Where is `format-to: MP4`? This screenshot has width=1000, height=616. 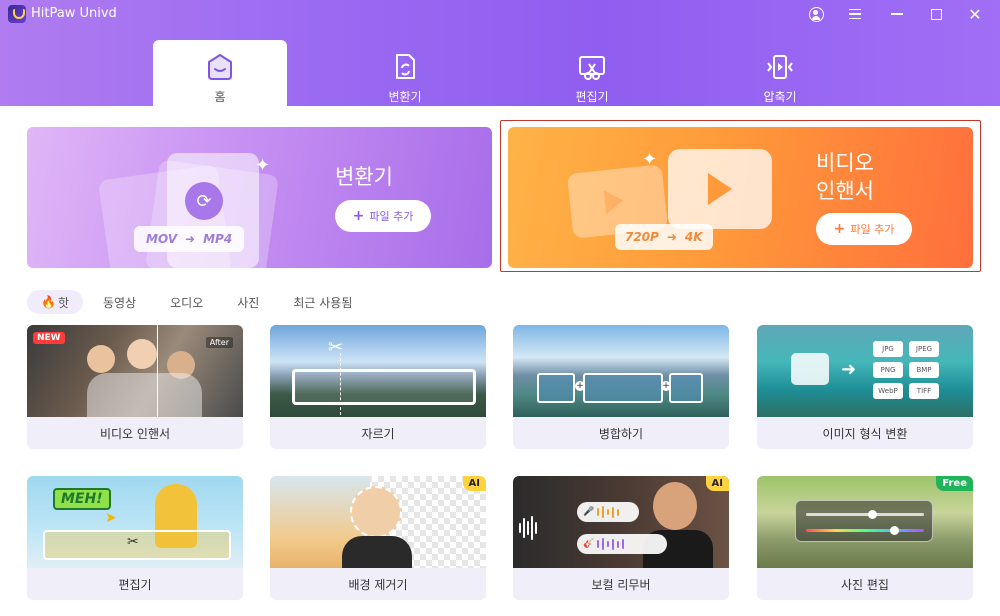
format-to: MP4 is located at coordinates (218, 239).